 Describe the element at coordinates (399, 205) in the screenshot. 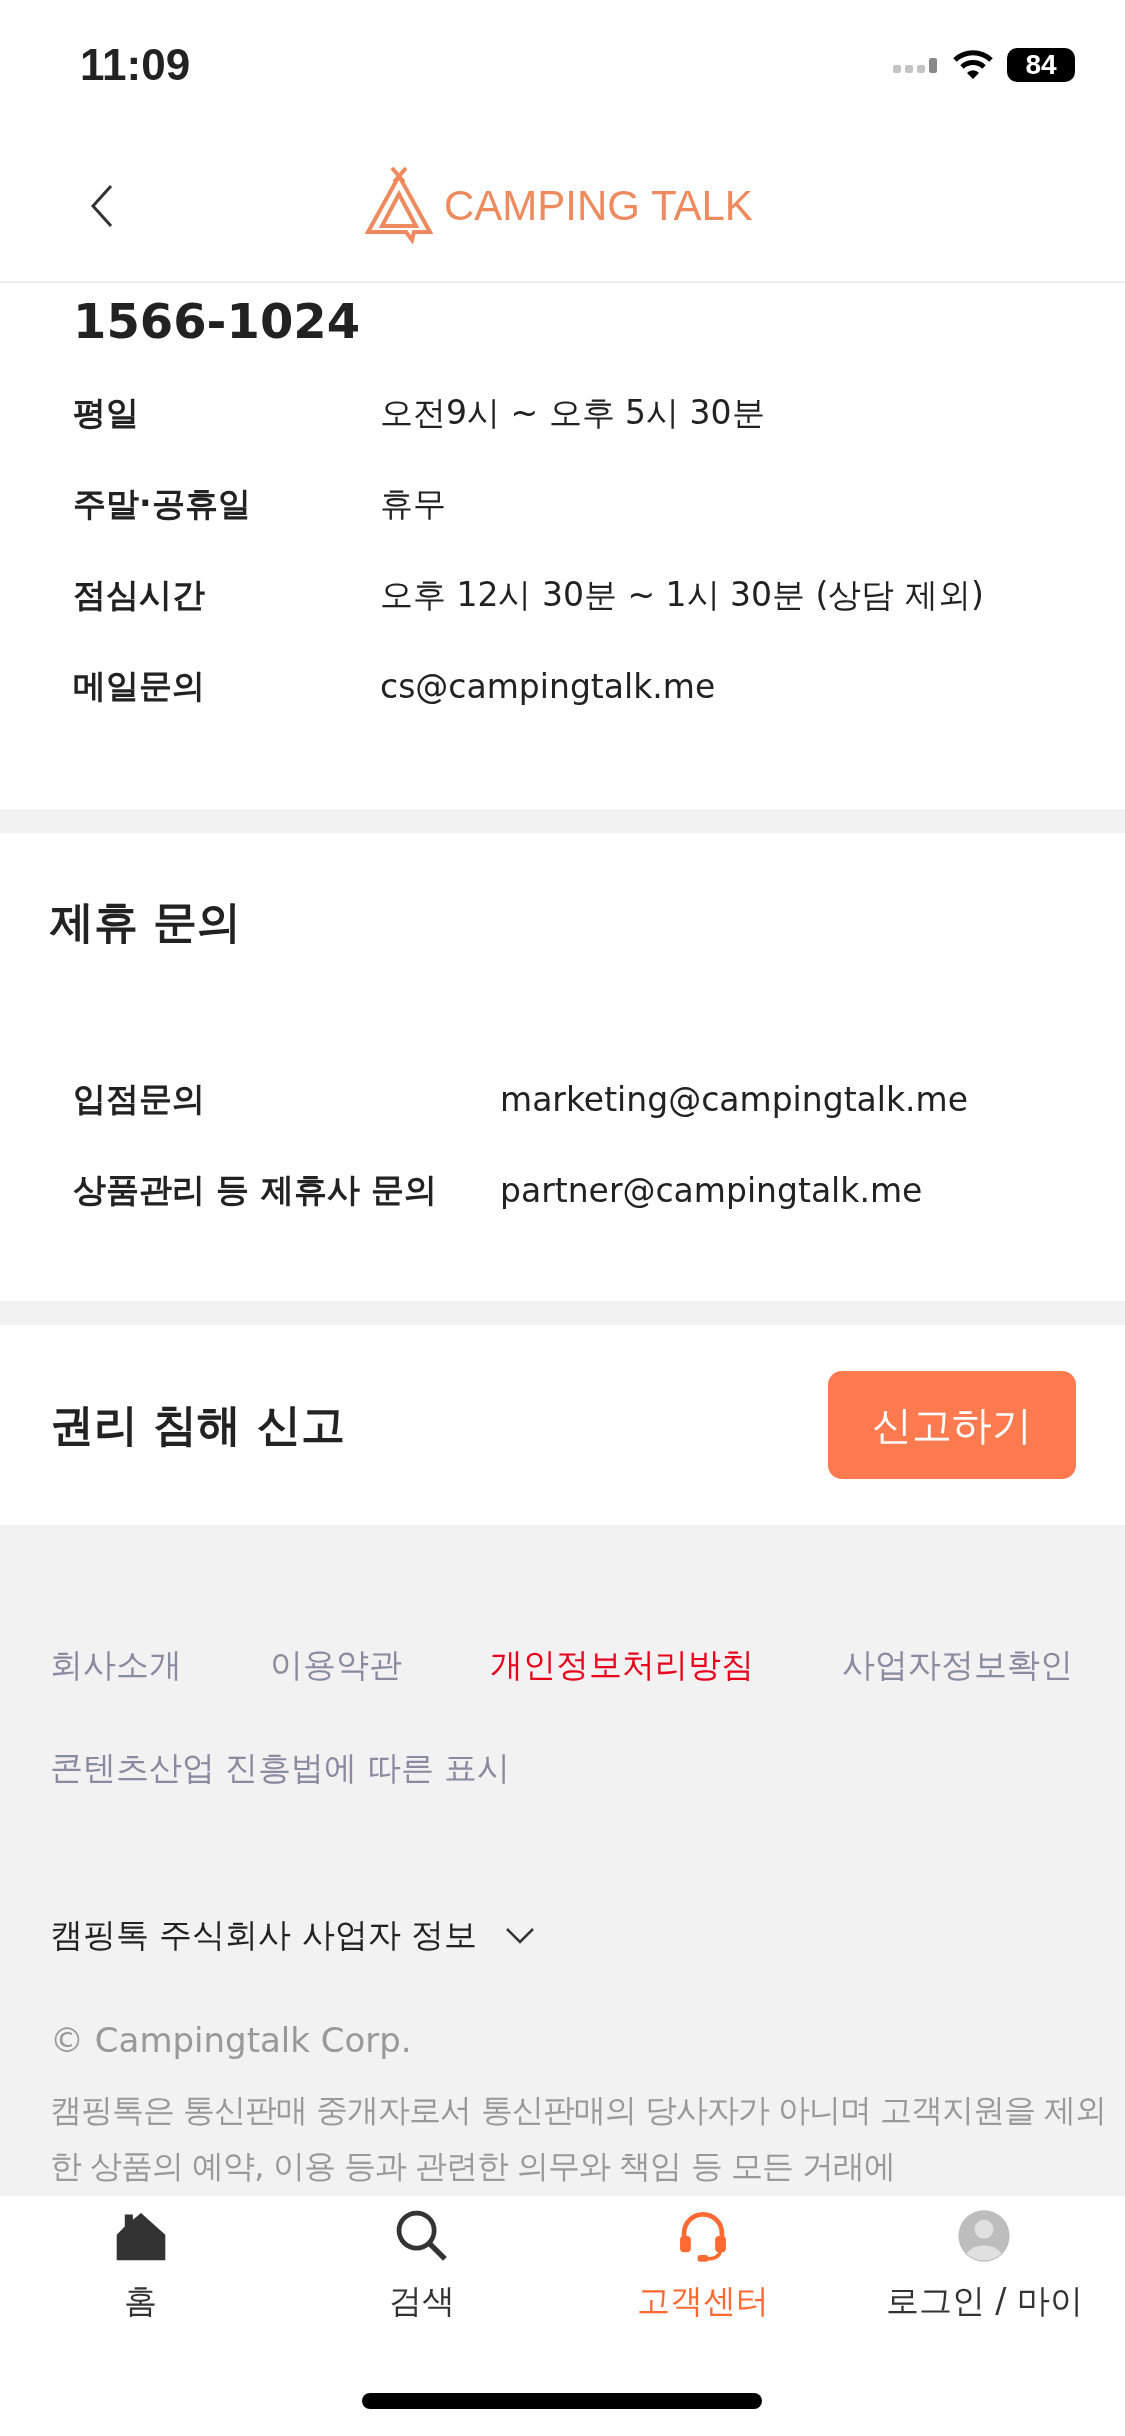

I see `tent-logo-icon` at that location.